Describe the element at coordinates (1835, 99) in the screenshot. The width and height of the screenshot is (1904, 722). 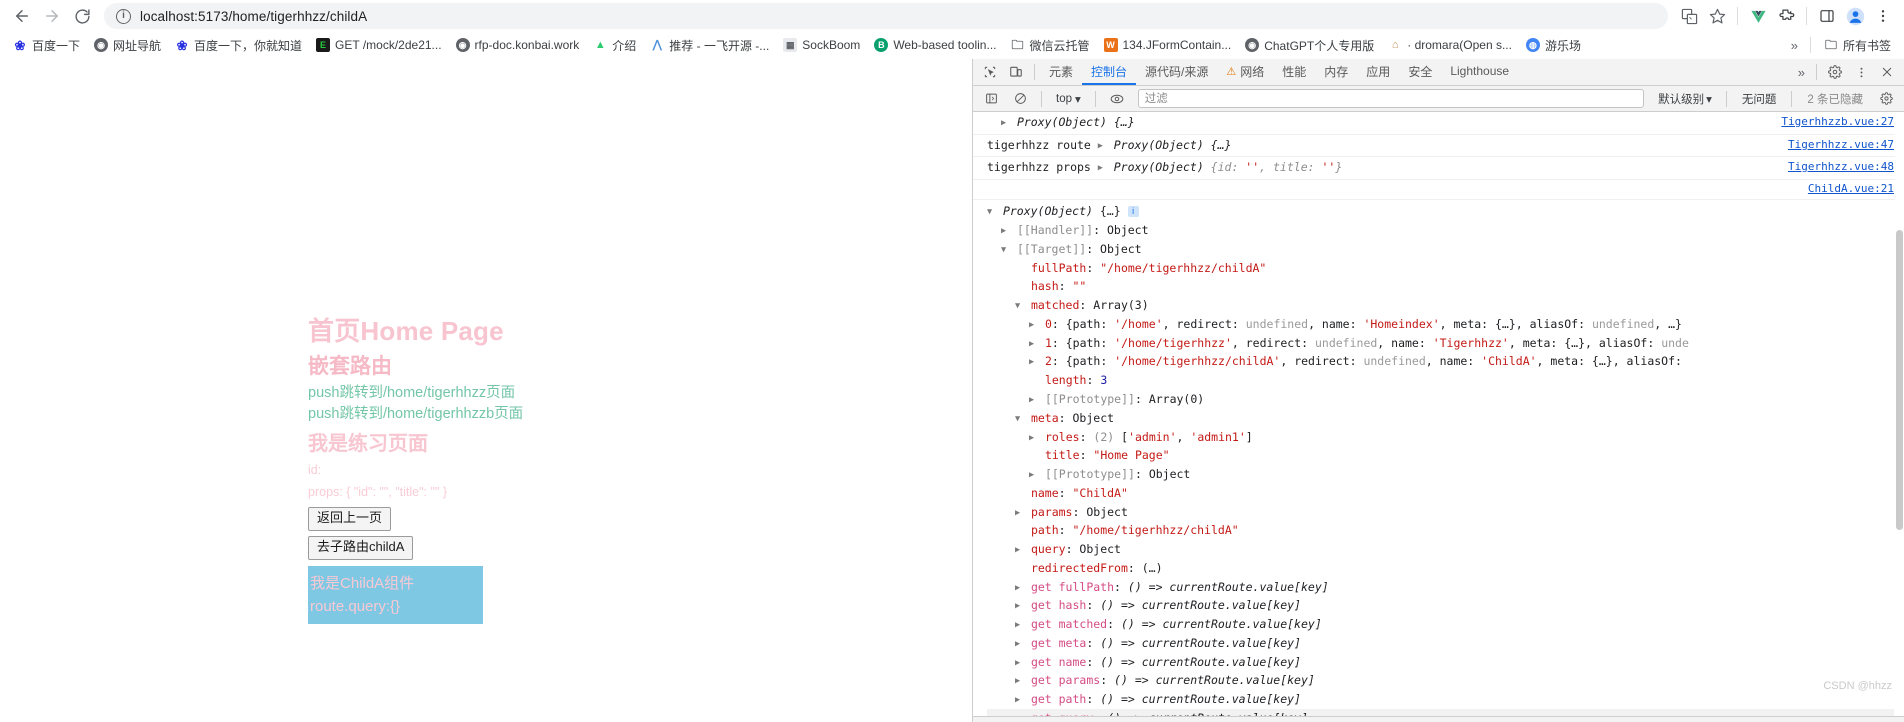
I see `console-hidden-count: 2 条已隐藏` at that location.